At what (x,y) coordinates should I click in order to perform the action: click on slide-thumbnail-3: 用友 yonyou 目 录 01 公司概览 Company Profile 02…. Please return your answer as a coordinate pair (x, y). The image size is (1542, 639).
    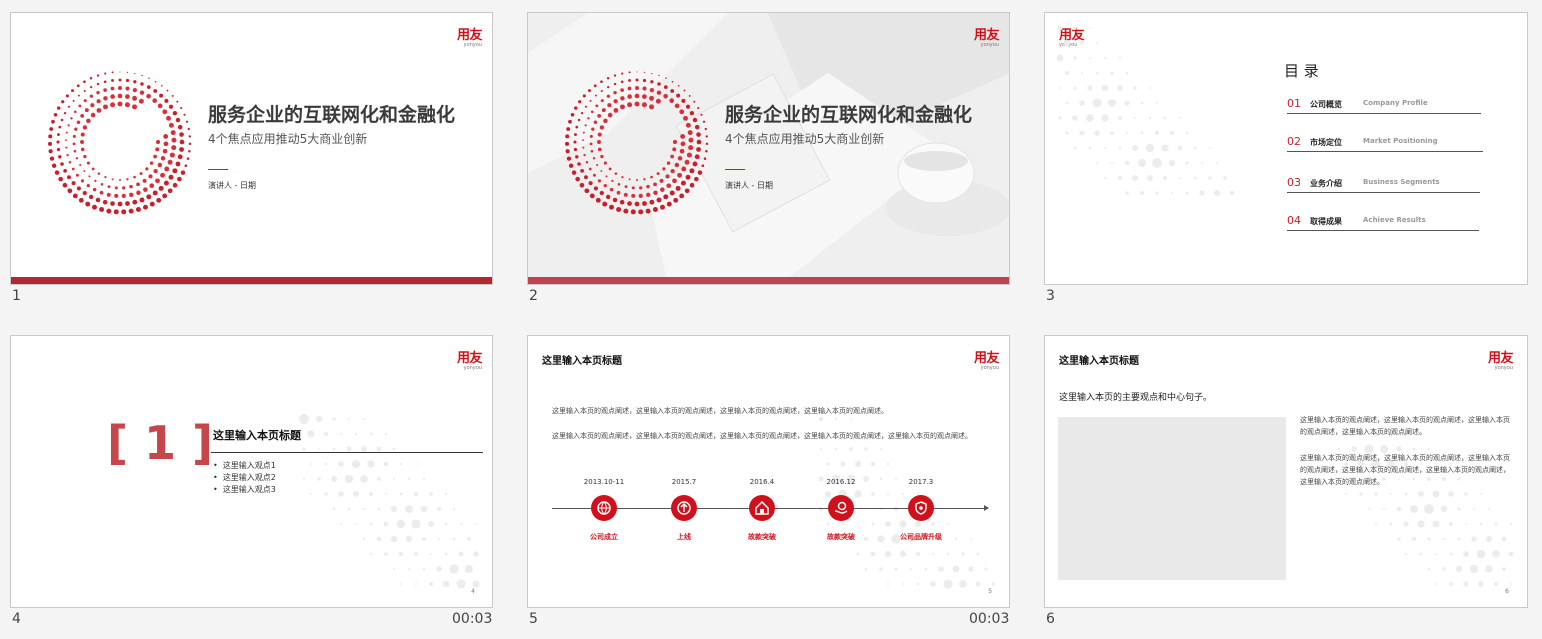
    Looking at the image, I should click on (1286, 148).